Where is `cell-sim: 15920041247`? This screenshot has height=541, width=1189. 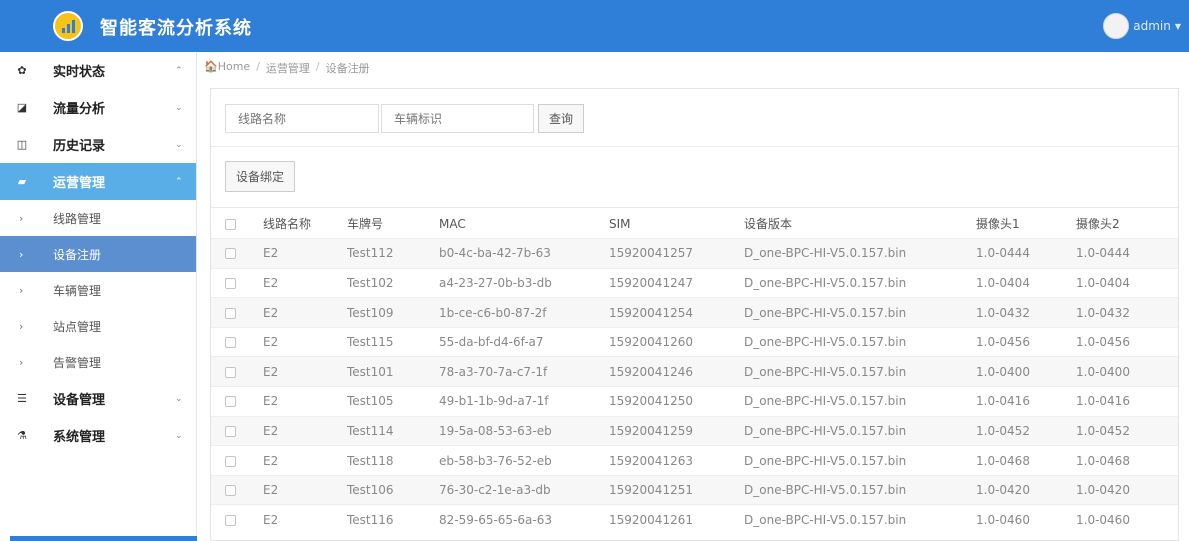 cell-sim: 15920041247 is located at coordinates (651, 282).